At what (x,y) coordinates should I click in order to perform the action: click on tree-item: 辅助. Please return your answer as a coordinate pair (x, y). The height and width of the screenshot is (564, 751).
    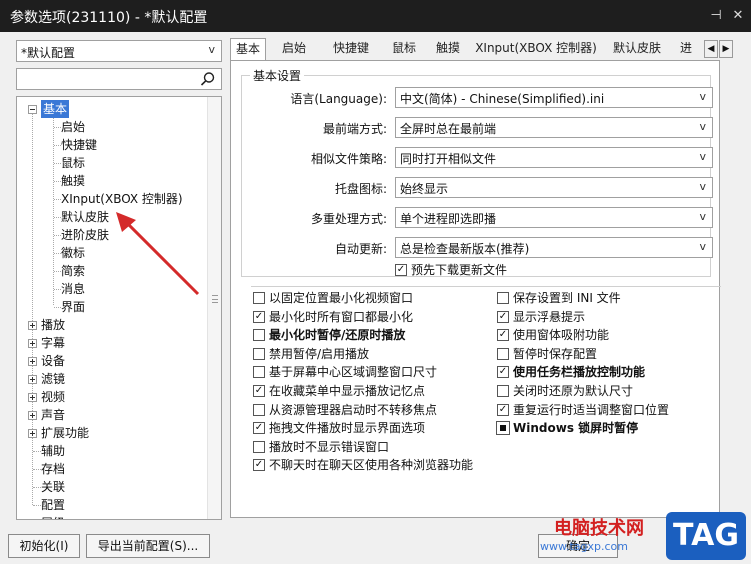
    Looking at the image, I should click on (53, 451).